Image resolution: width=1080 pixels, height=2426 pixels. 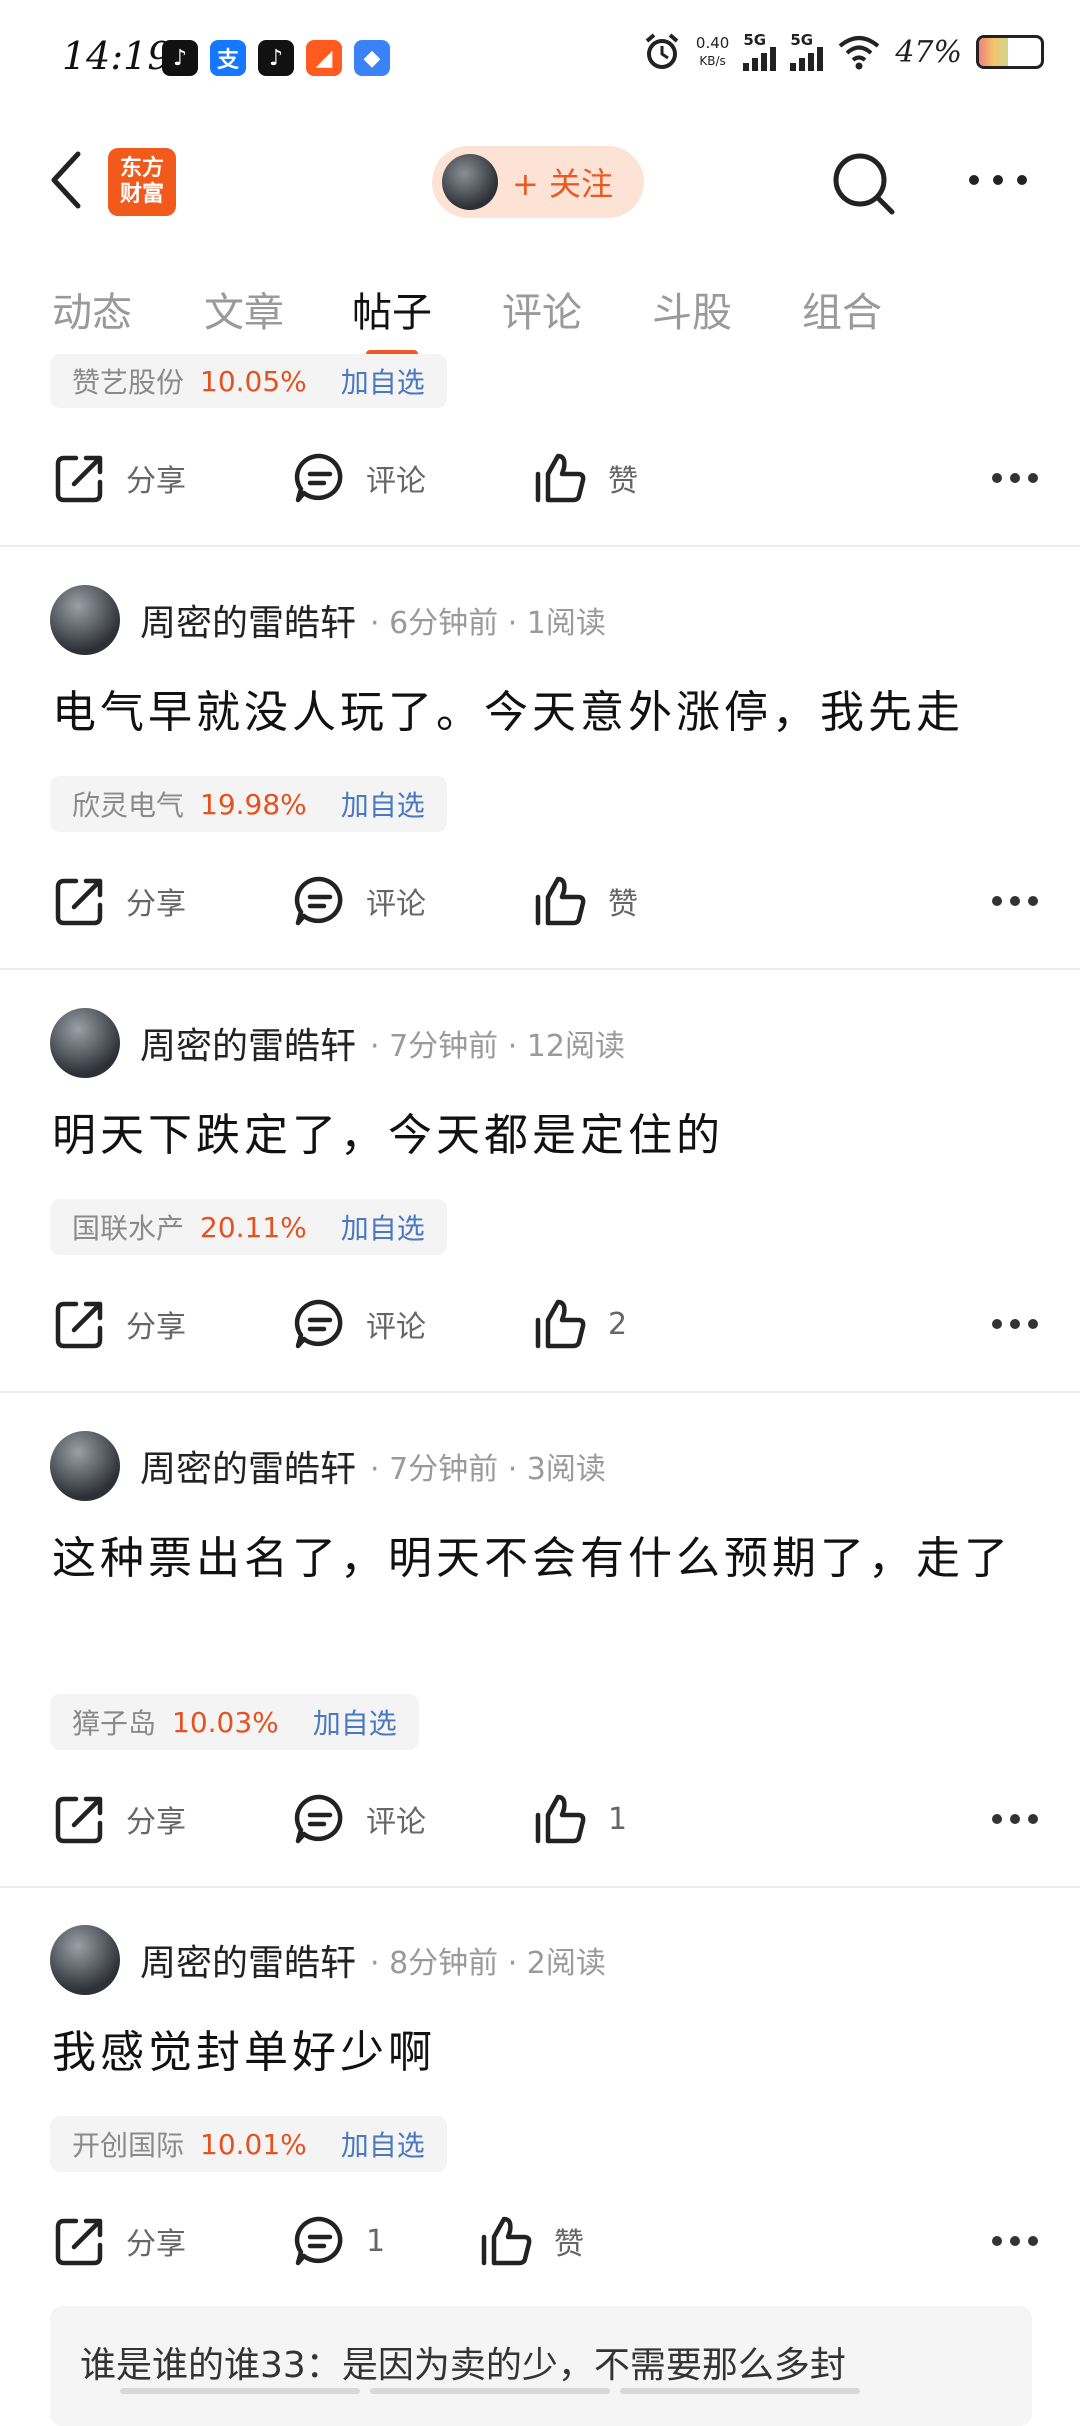 I want to click on tab-stock-battle: 斗股, so click(x=692, y=309).